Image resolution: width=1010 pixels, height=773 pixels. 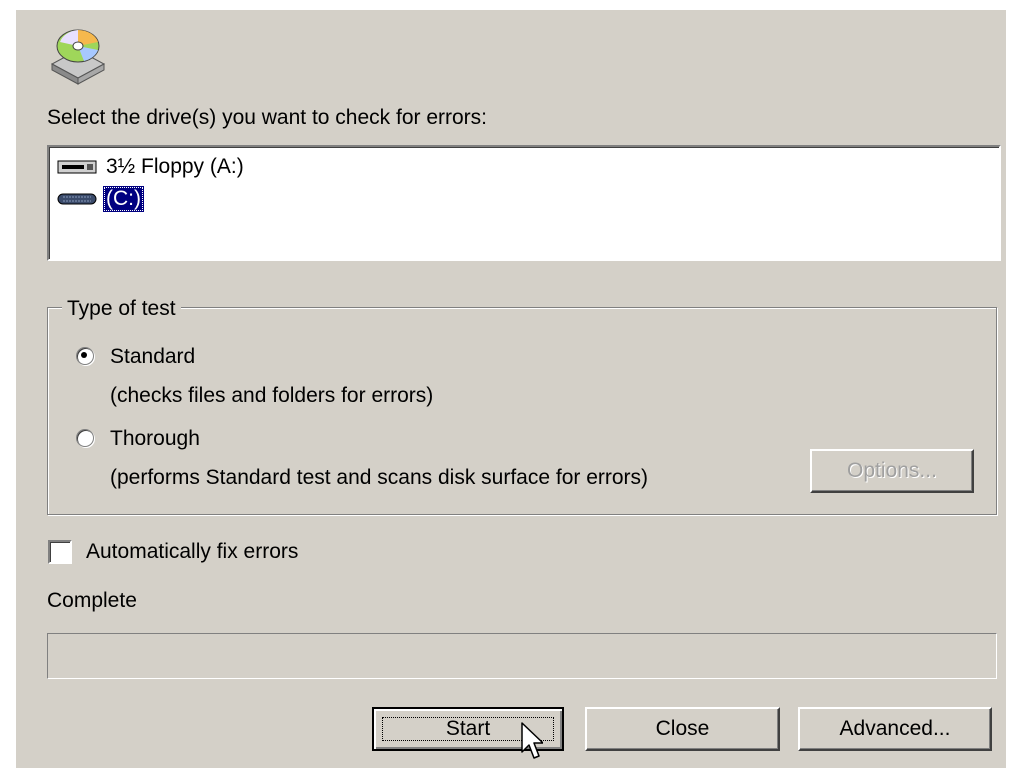 I want to click on close-button-label: Close, so click(x=682, y=728).